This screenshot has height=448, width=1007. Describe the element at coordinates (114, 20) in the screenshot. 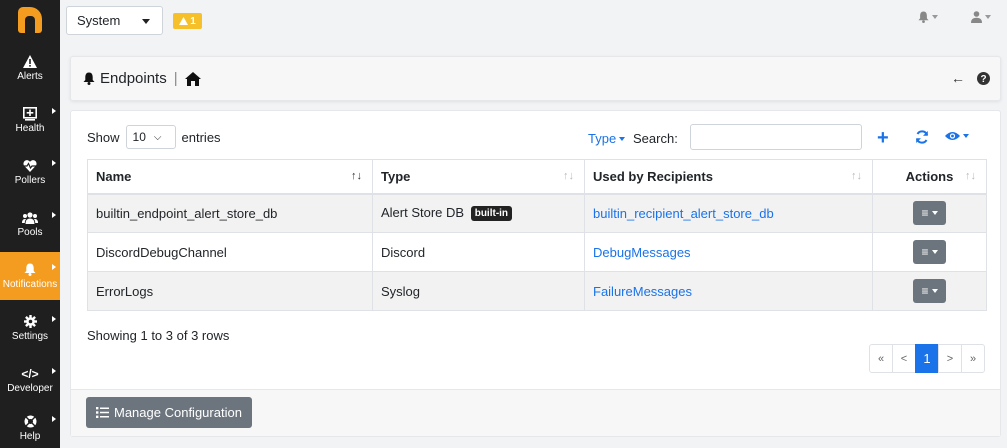

I see `system-select: System` at that location.